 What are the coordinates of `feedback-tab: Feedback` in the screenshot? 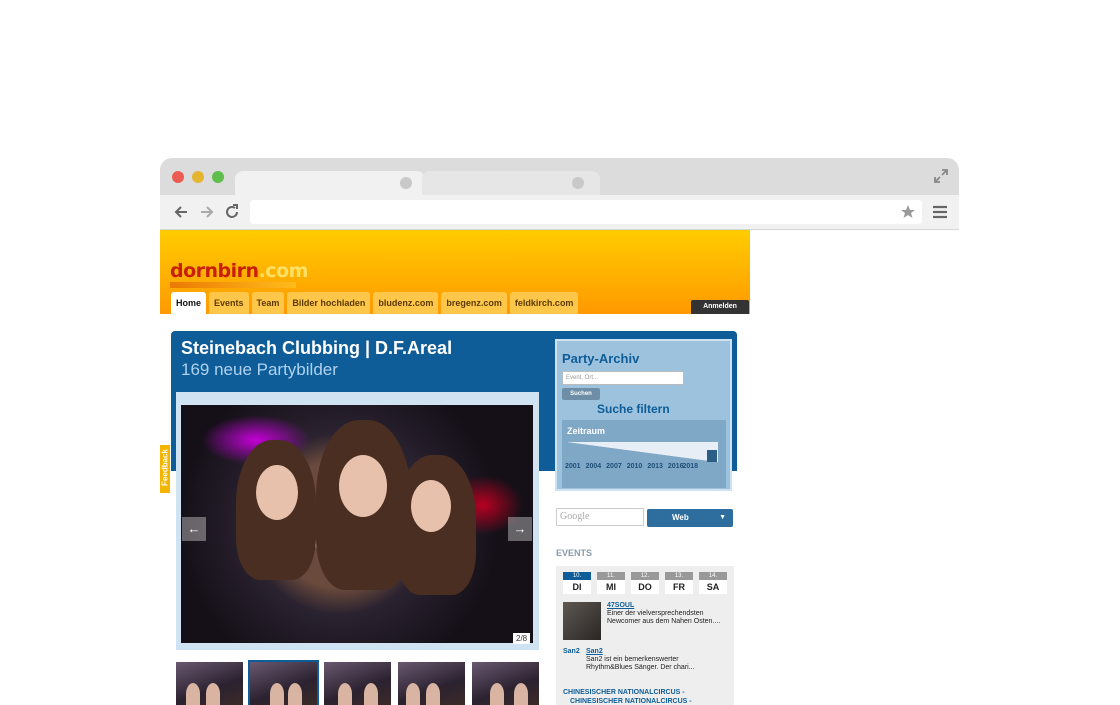 It's located at (165, 469).